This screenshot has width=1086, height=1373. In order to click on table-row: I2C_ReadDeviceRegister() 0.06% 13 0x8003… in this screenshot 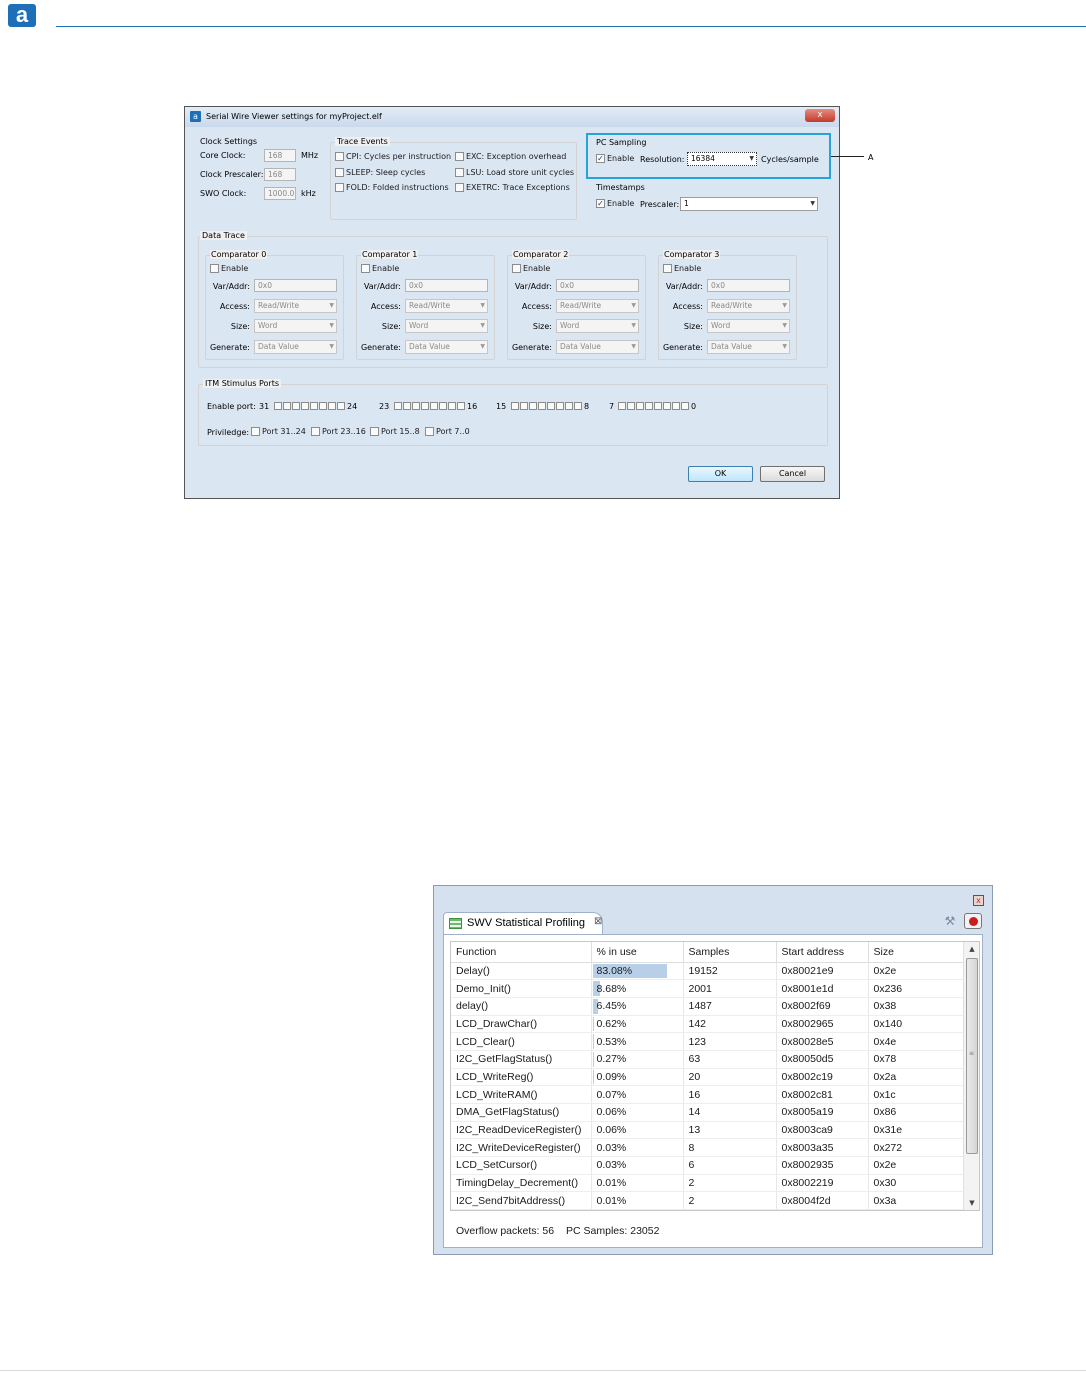, I will do `click(708, 1130)`.